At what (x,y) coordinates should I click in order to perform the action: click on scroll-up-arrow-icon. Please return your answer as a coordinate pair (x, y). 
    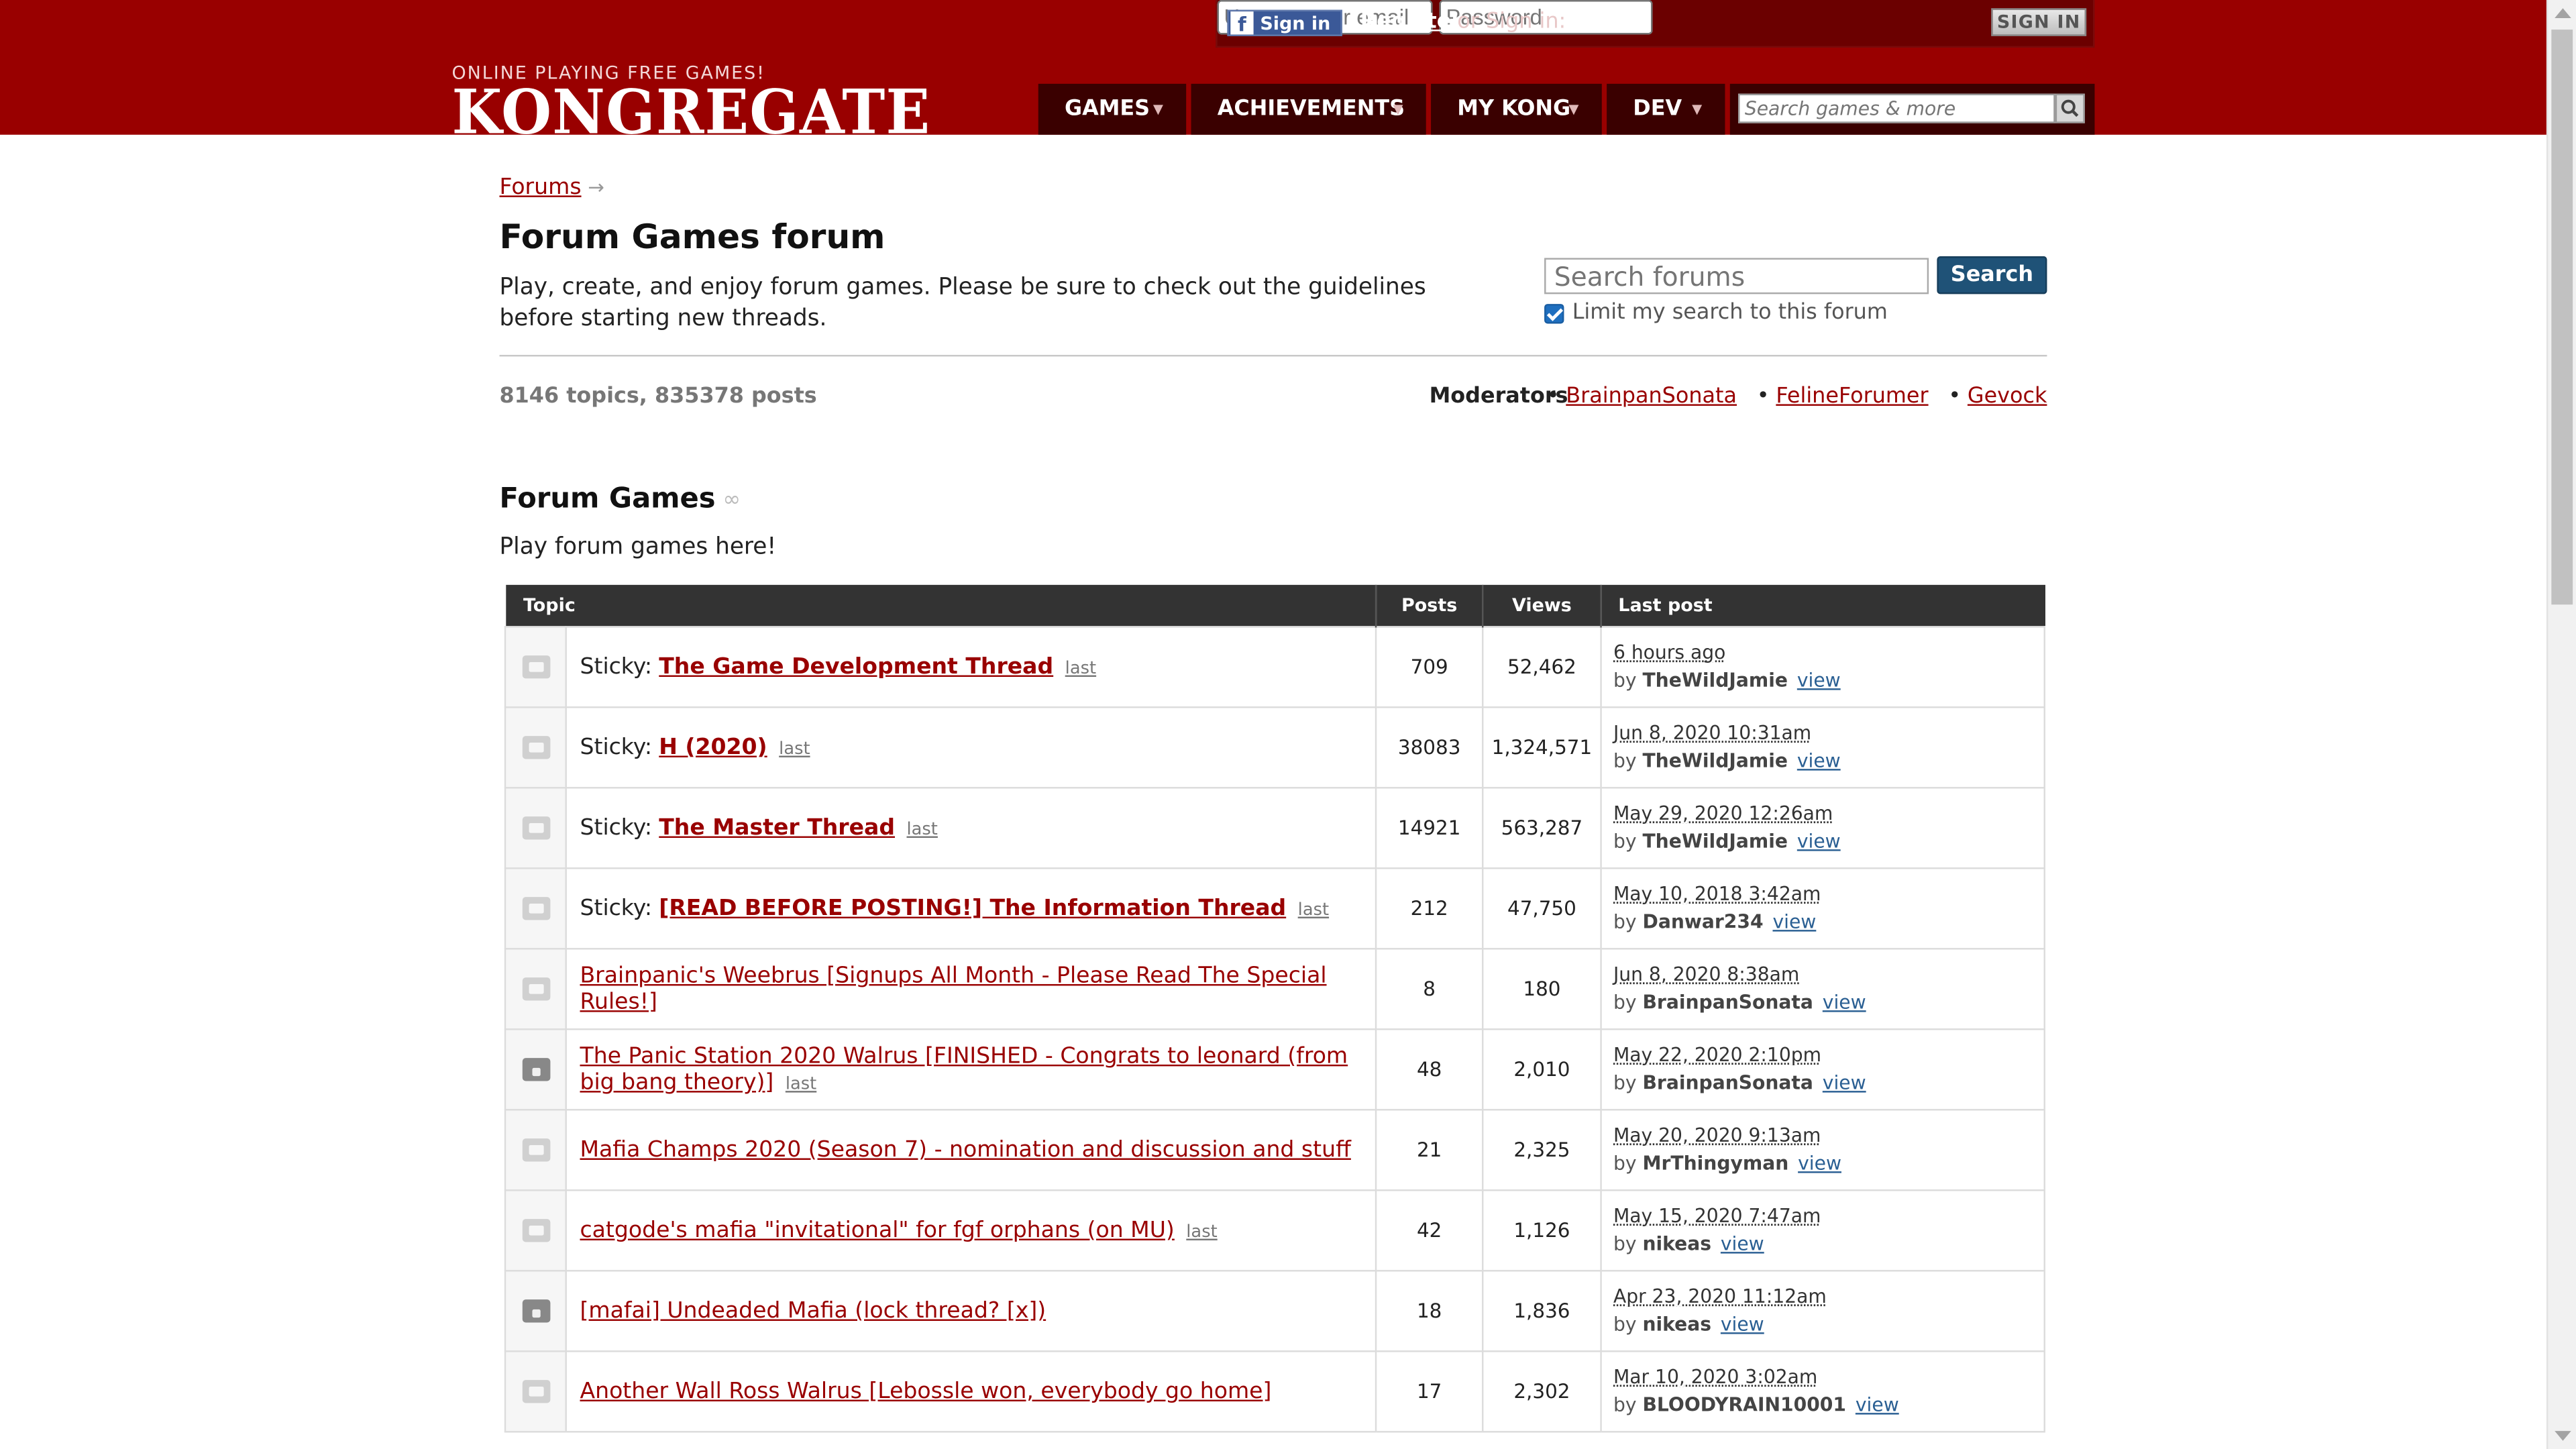
    Looking at the image, I should click on (2563, 13).